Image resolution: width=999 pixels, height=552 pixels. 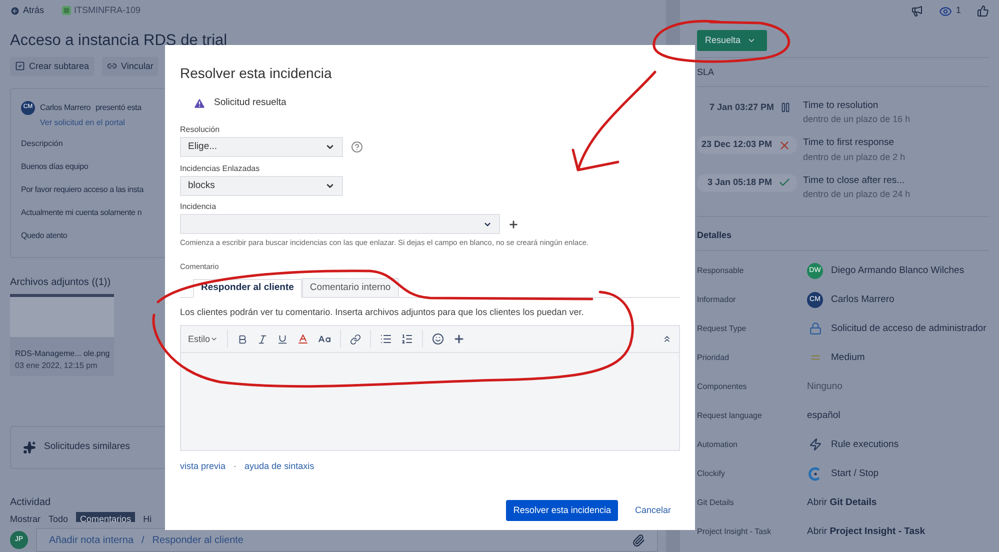 What do you see at coordinates (815, 445) in the screenshot?
I see `lightning-icon` at bounding box center [815, 445].